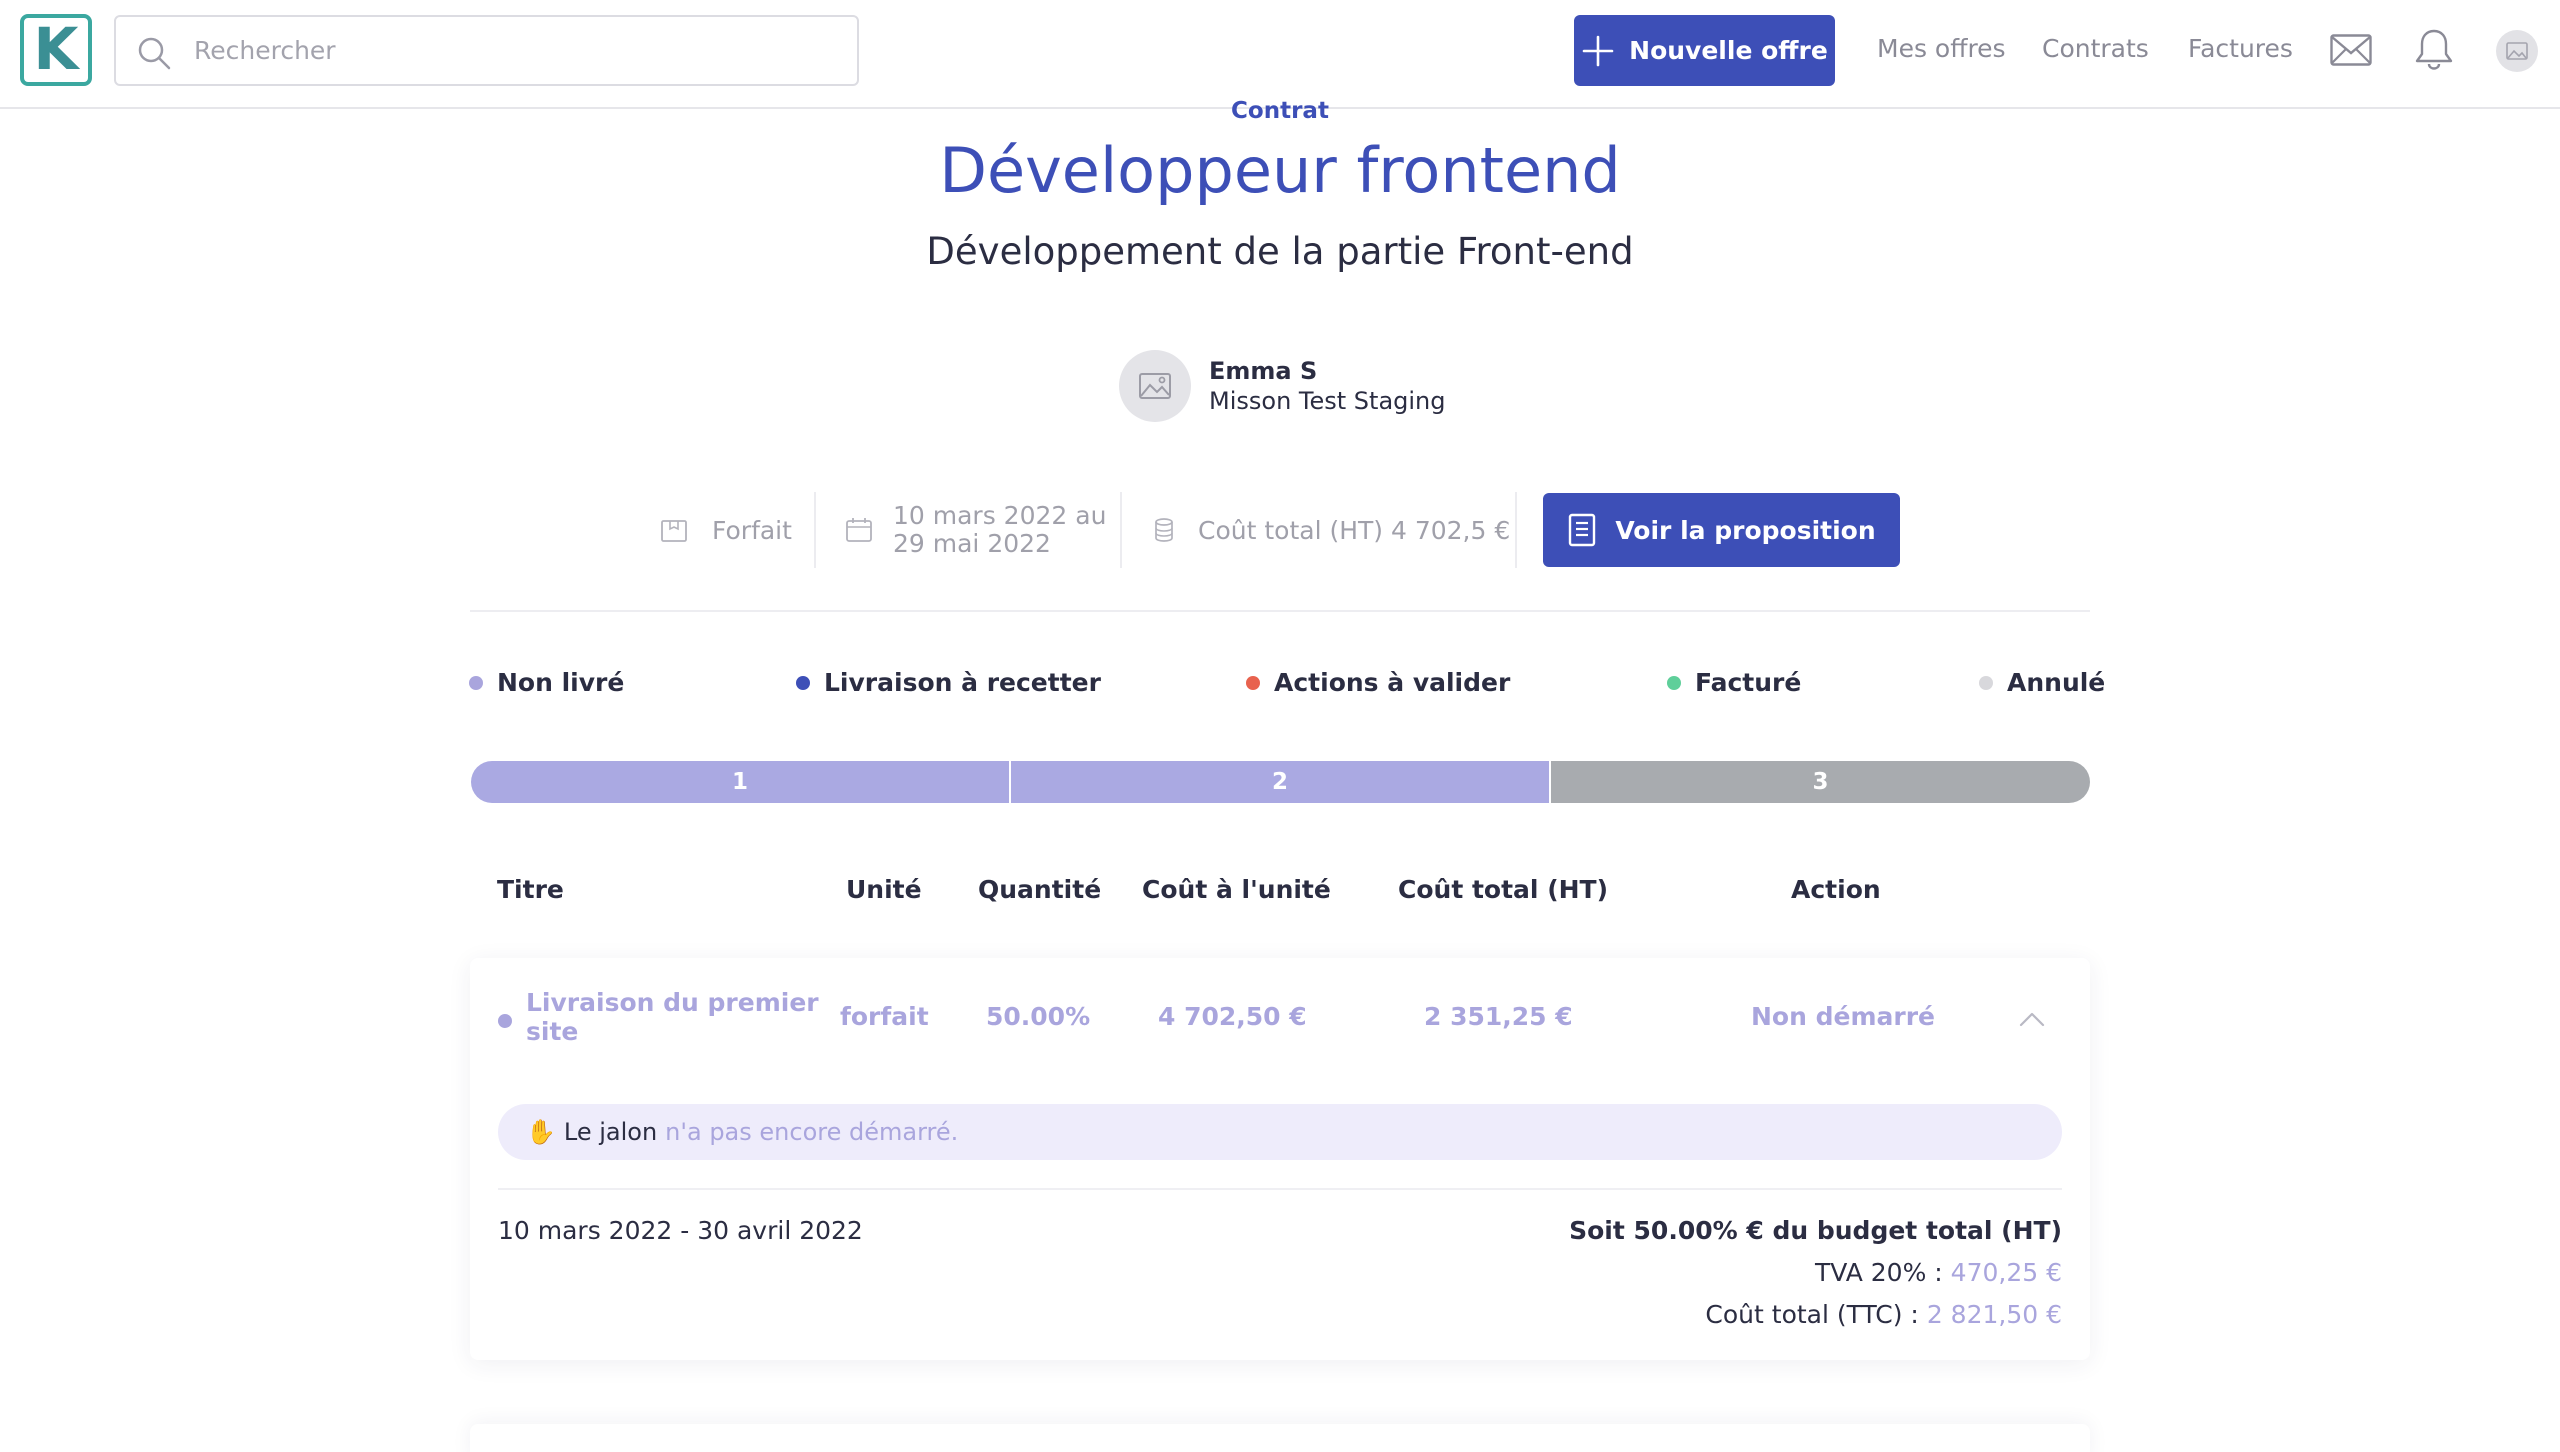  What do you see at coordinates (1598, 50) in the screenshot?
I see `plus-icon` at bounding box center [1598, 50].